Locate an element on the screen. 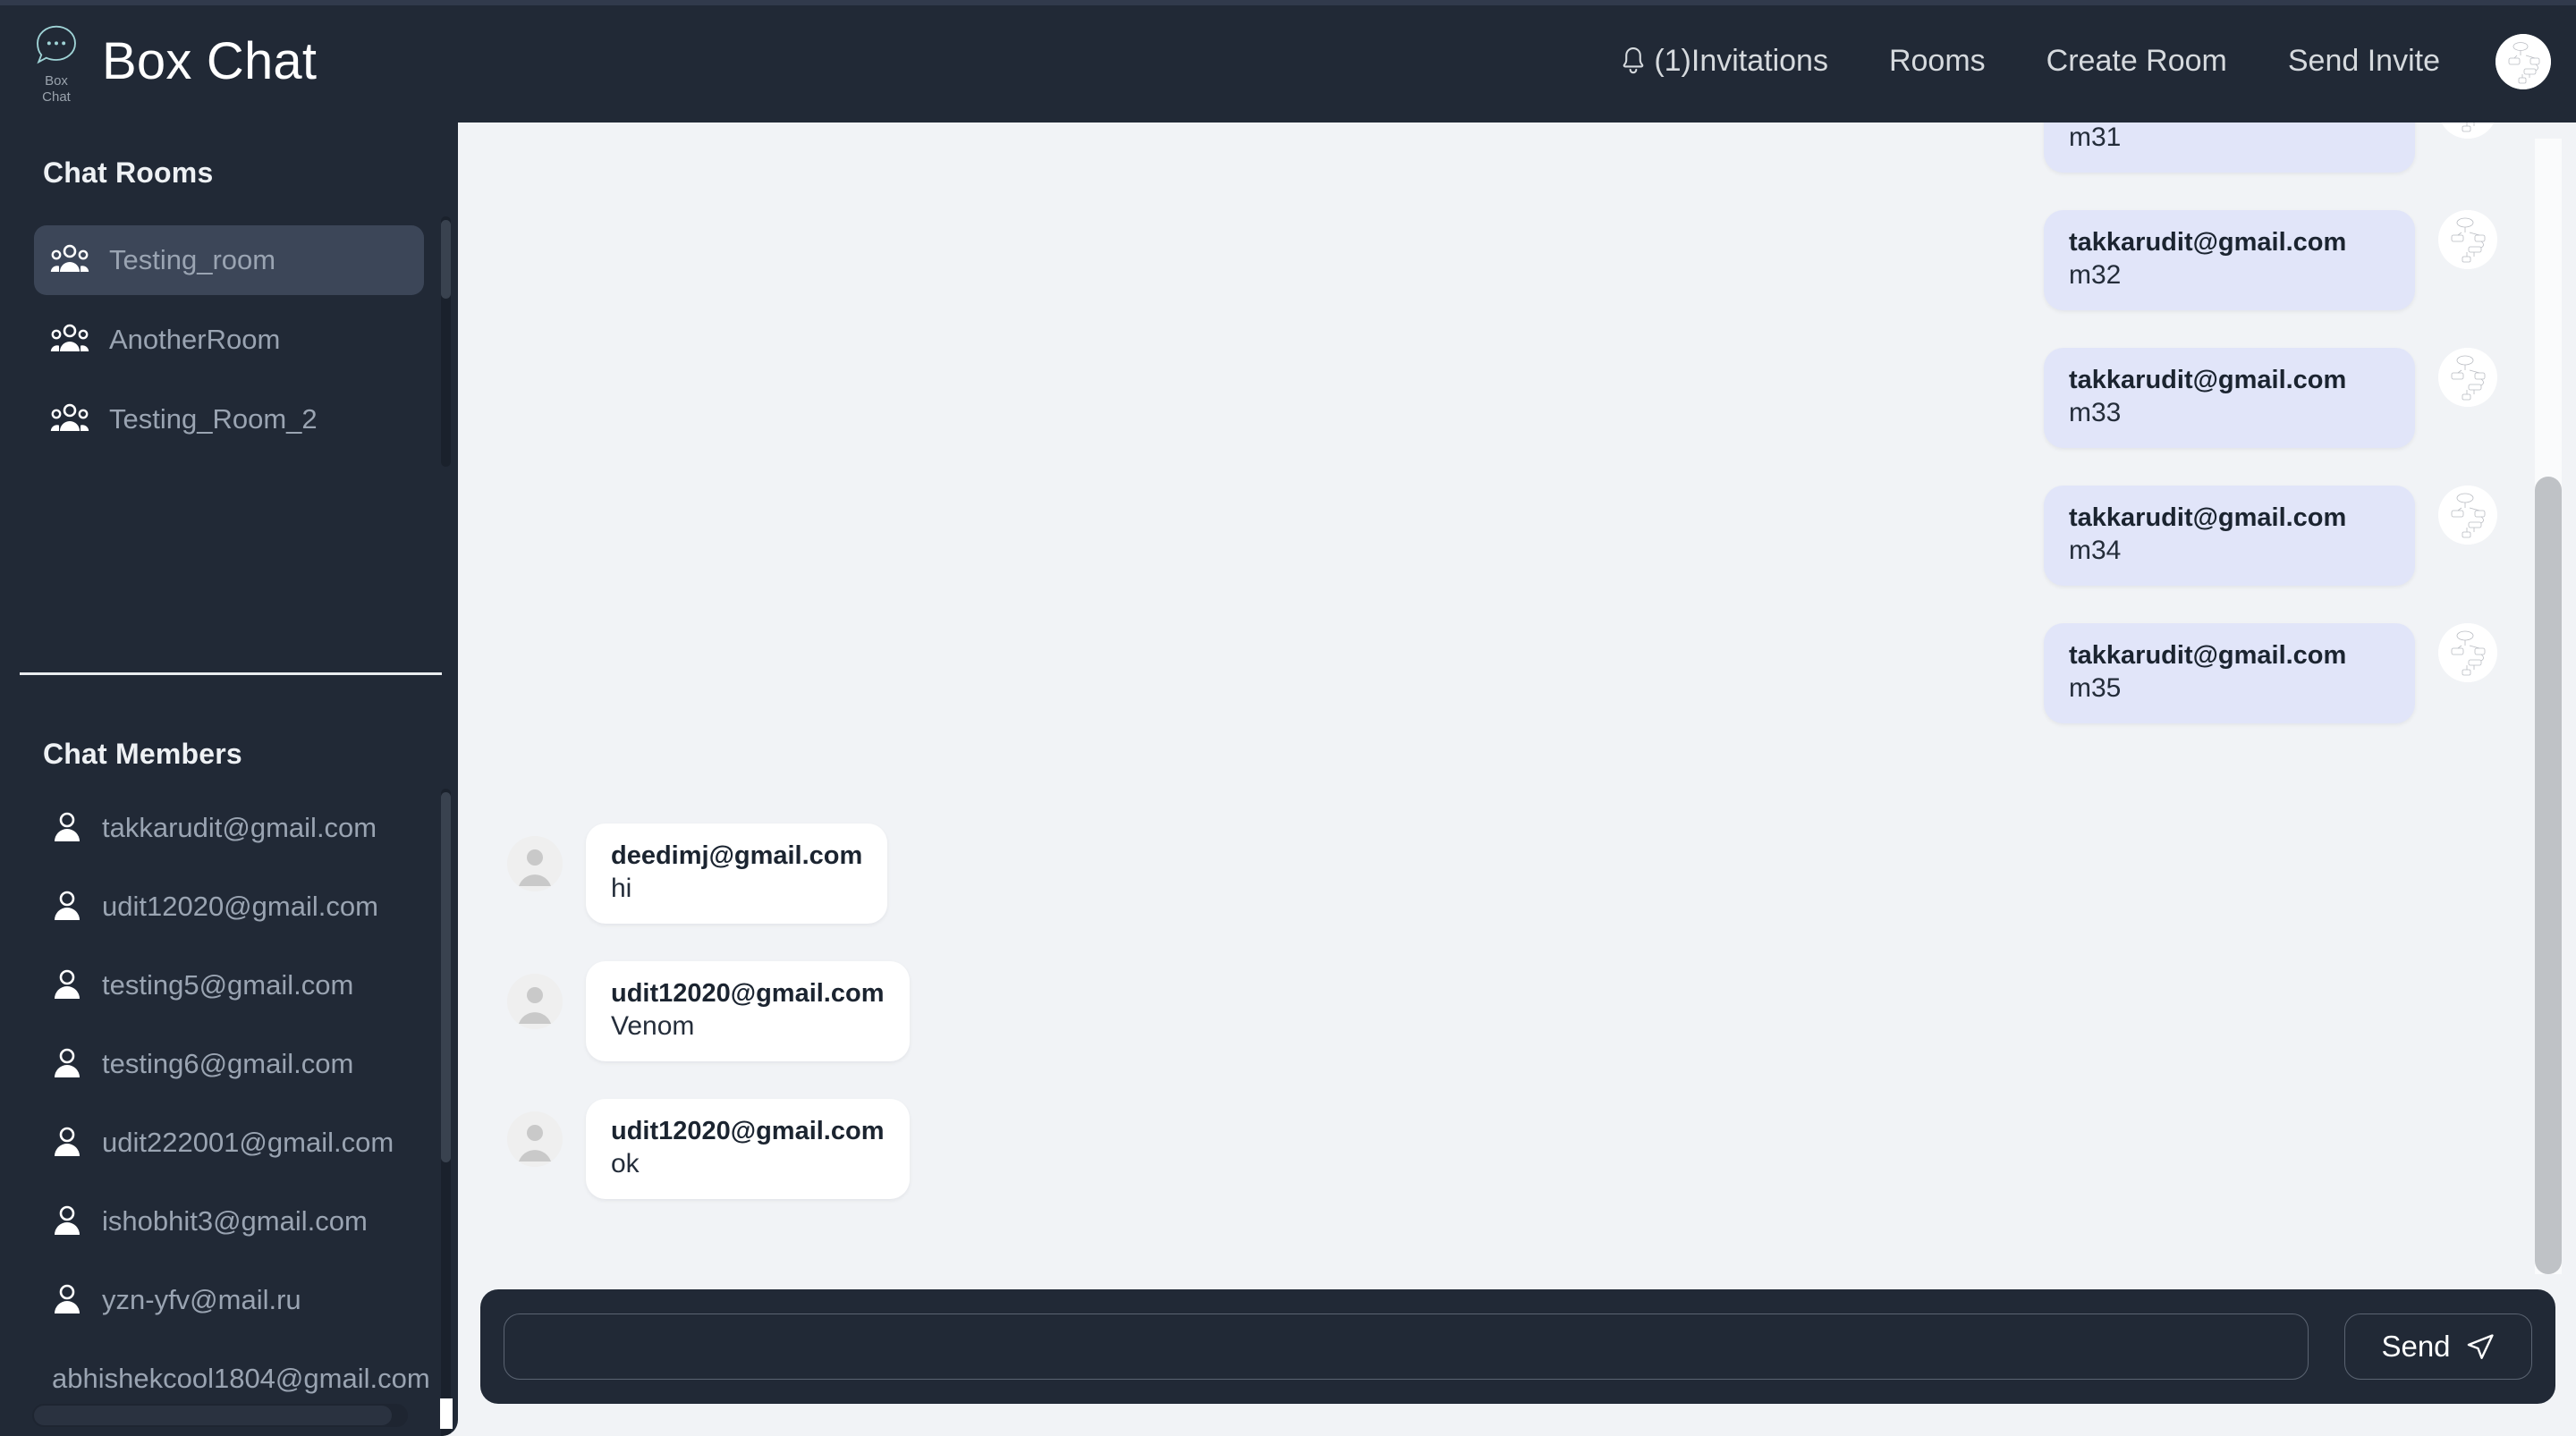 This screenshot has width=2576, height=1436. sidebar-divider is located at coordinates (231, 673).